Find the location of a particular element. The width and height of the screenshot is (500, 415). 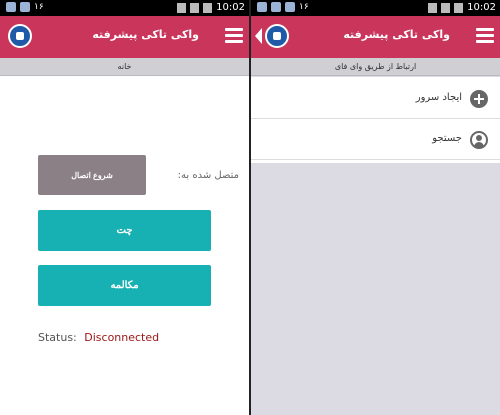

status-label: Status: is located at coordinates (57, 337).